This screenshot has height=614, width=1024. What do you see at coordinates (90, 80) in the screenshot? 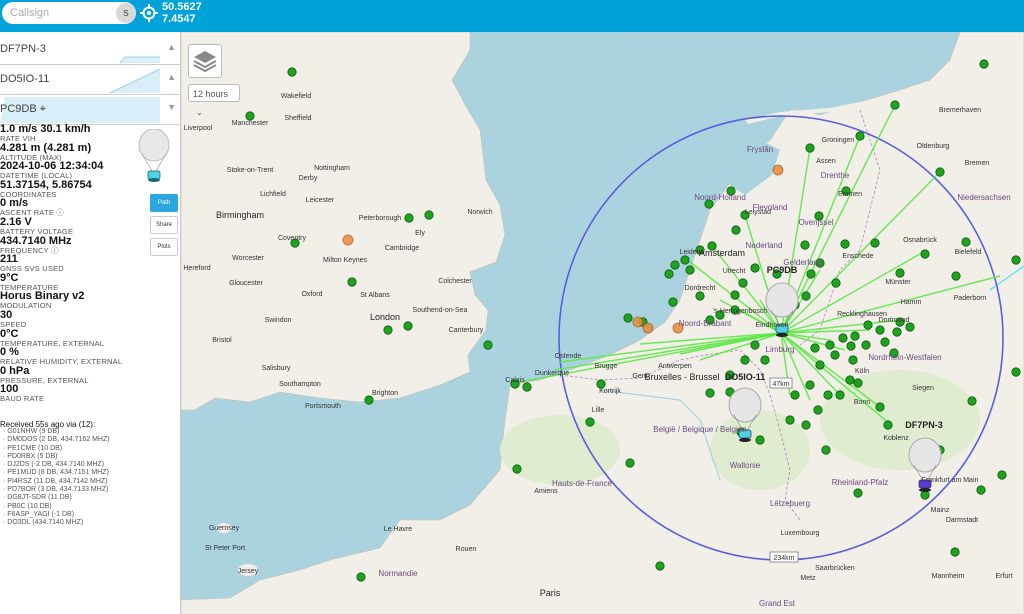
I see `track-item-do5io-11: DO5IO-11 ▲` at bounding box center [90, 80].